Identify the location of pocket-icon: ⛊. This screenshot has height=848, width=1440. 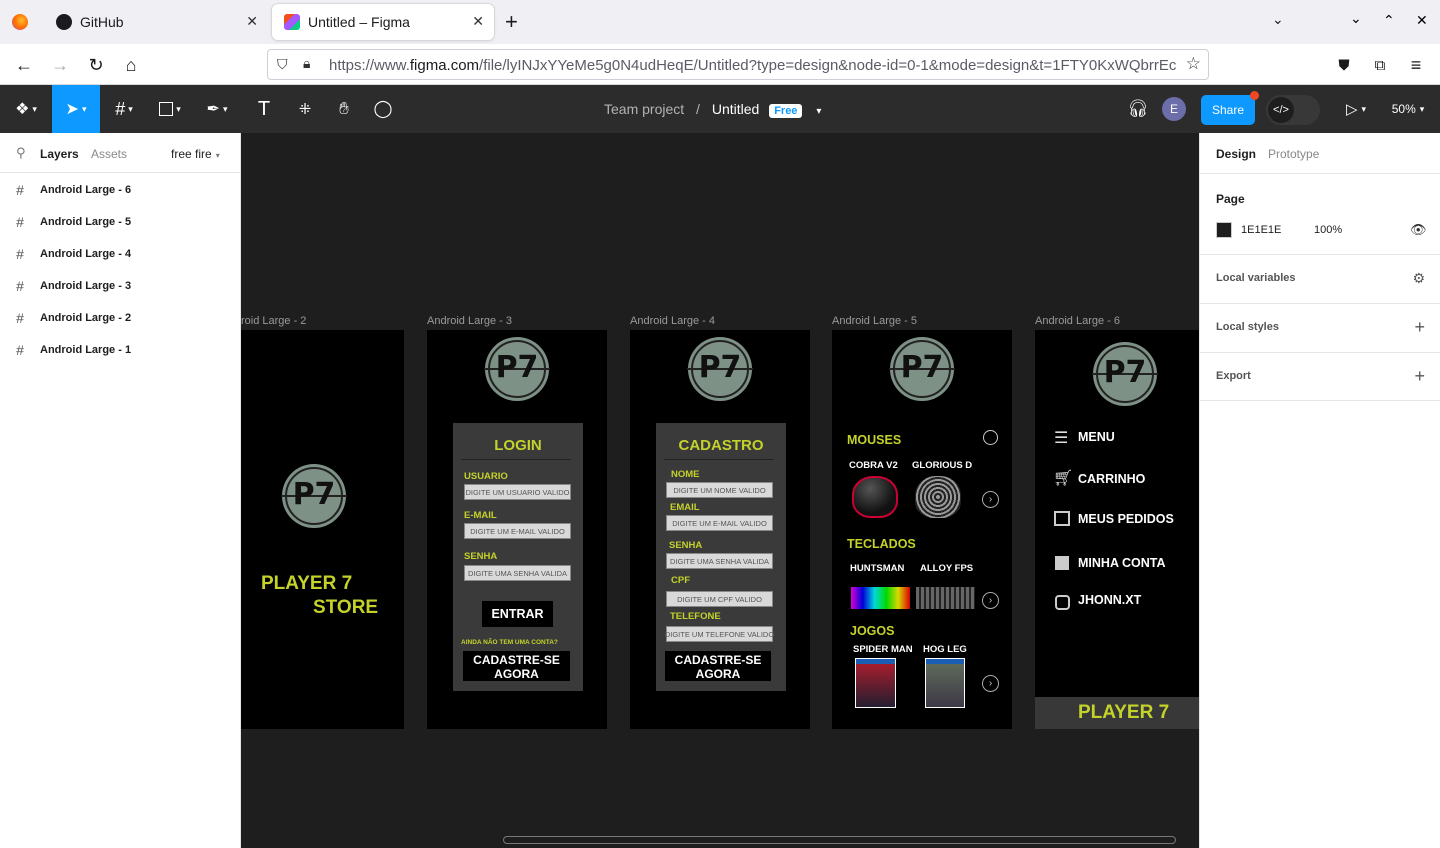
(1344, 65).